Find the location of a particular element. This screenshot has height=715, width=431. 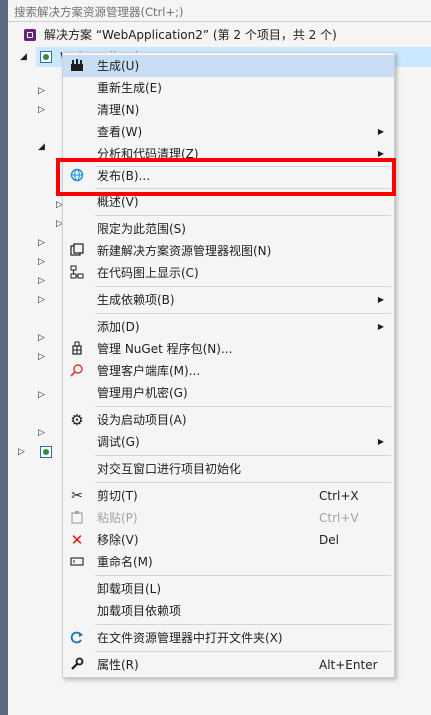

menu-item-interactive-init: 对交互窗口进行项目初始化 is located at coordinates (228, 469).